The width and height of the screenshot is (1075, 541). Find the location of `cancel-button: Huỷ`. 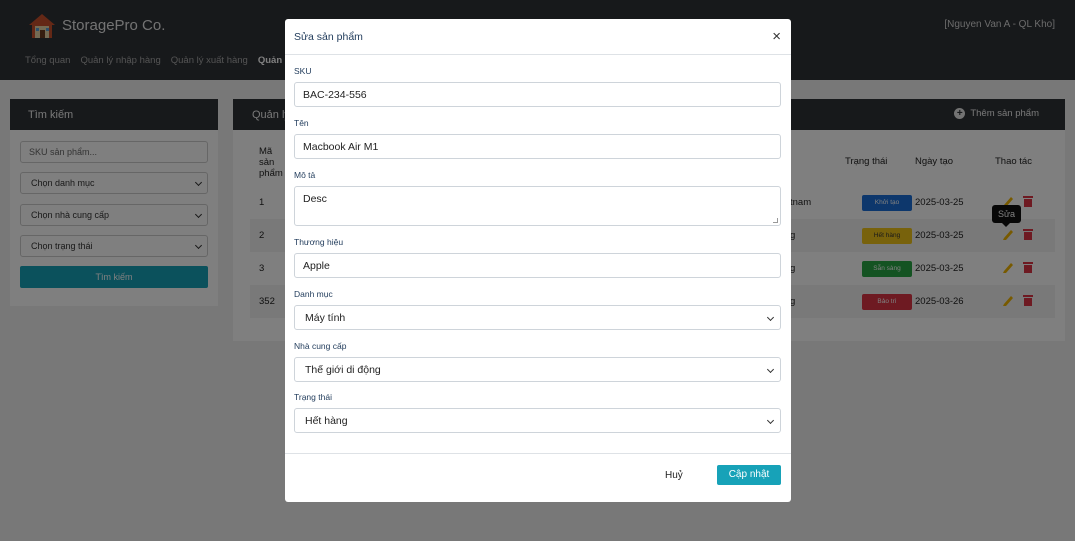

cancel-button: Huỷ is located at coordinates (674, 475).